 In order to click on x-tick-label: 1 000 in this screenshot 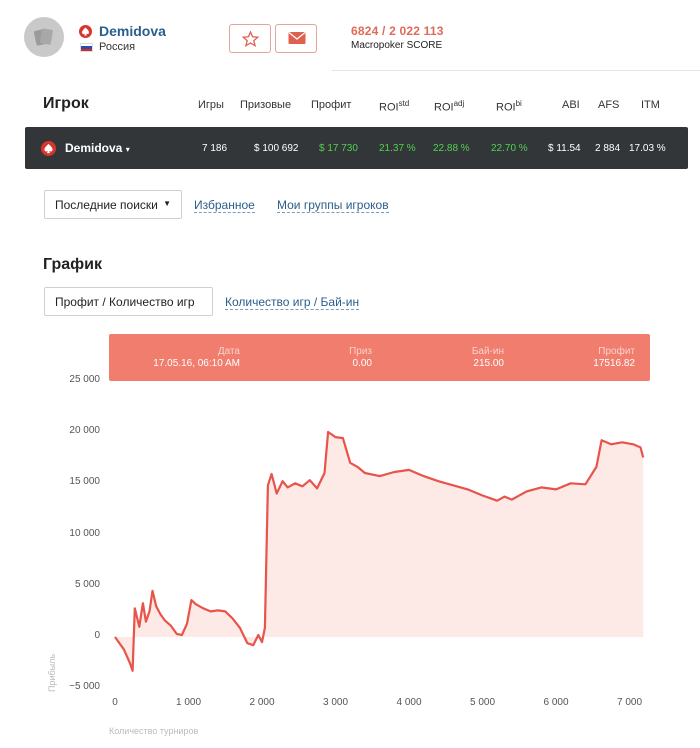, I will do `click(188, 702)`.